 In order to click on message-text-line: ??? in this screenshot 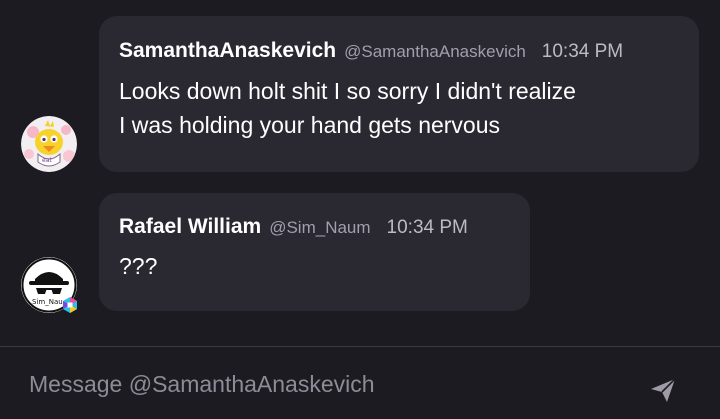, I will do `click(138, 266)`.